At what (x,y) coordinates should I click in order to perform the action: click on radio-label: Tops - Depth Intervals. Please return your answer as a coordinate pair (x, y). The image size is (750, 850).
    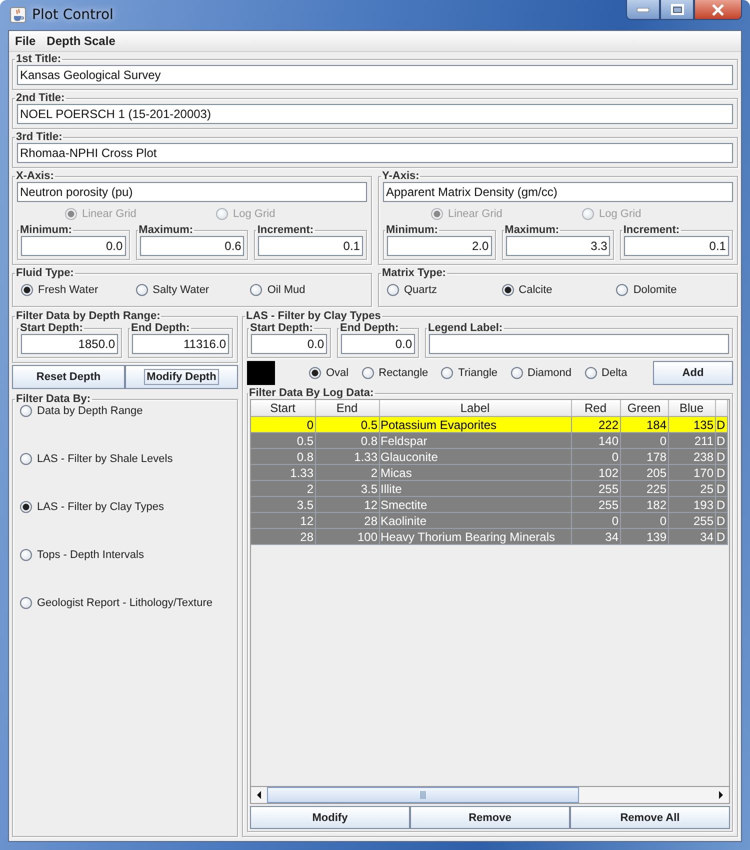
    Looking at the image, I should click on (90, 555).